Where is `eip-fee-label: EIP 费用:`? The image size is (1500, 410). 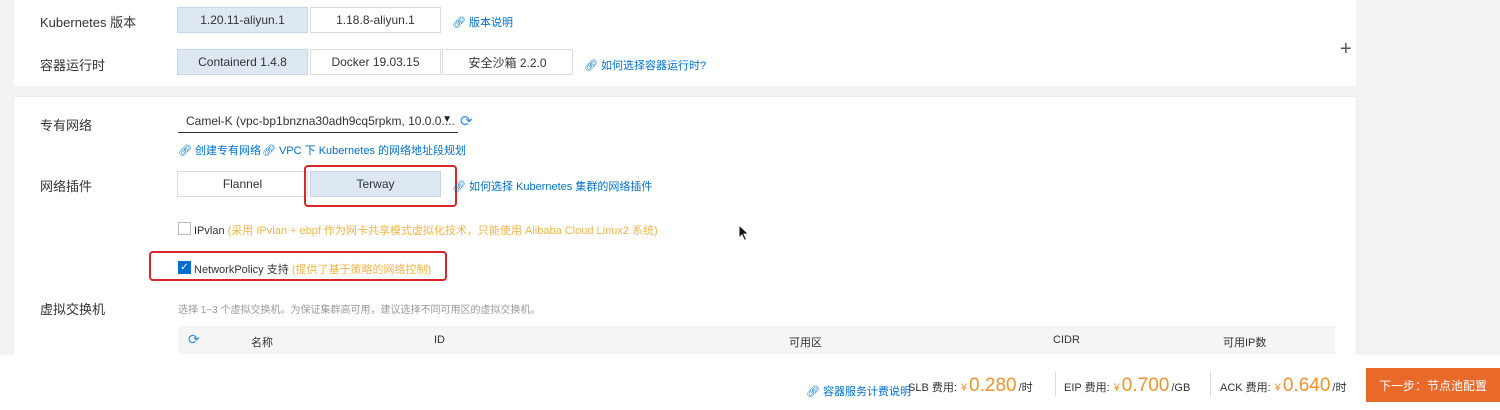
eip-fee-label: EIP 费用: is located at coordinates (1087, 388).